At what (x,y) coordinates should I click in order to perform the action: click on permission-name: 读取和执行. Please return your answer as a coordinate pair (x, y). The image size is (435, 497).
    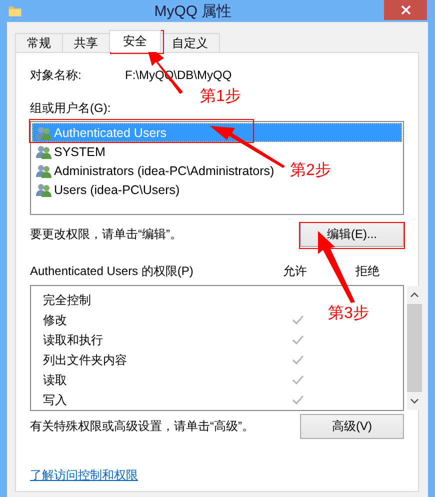
    Looking at the image, I should click on (73, 340).